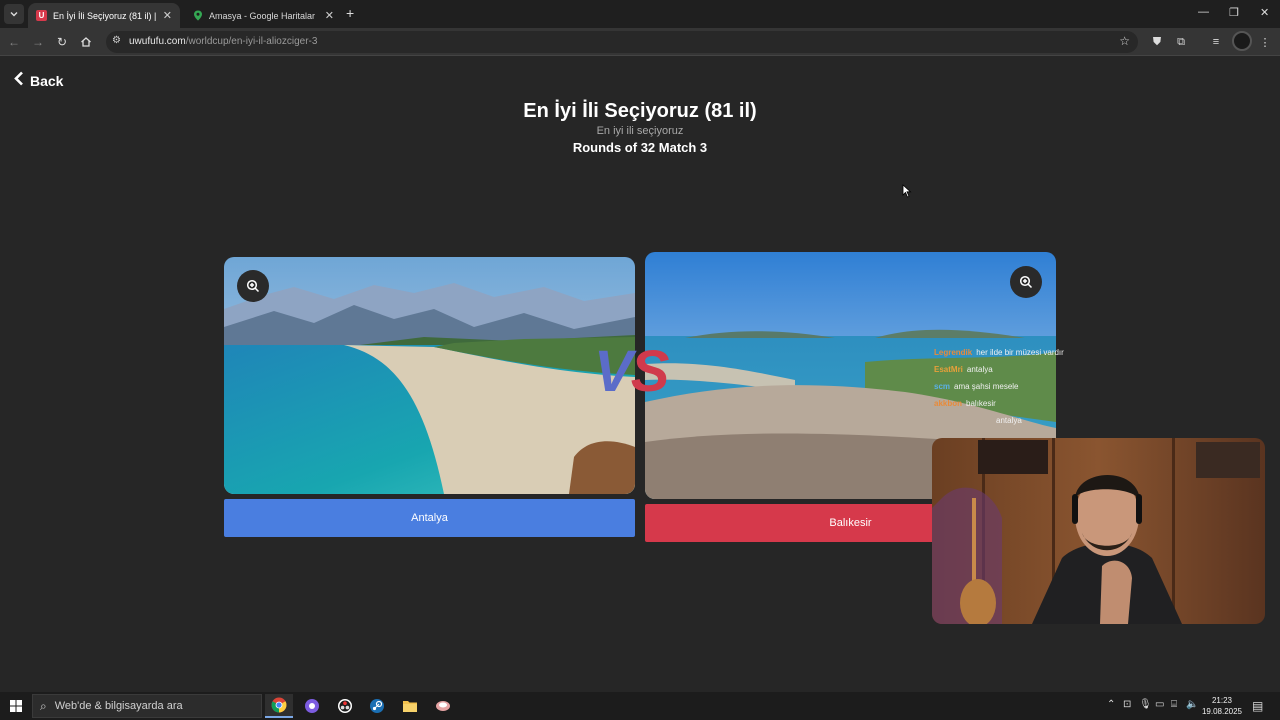  I want to click on page-title: En İyi İli Seçiyoruz (81 il), so click(640, 111).